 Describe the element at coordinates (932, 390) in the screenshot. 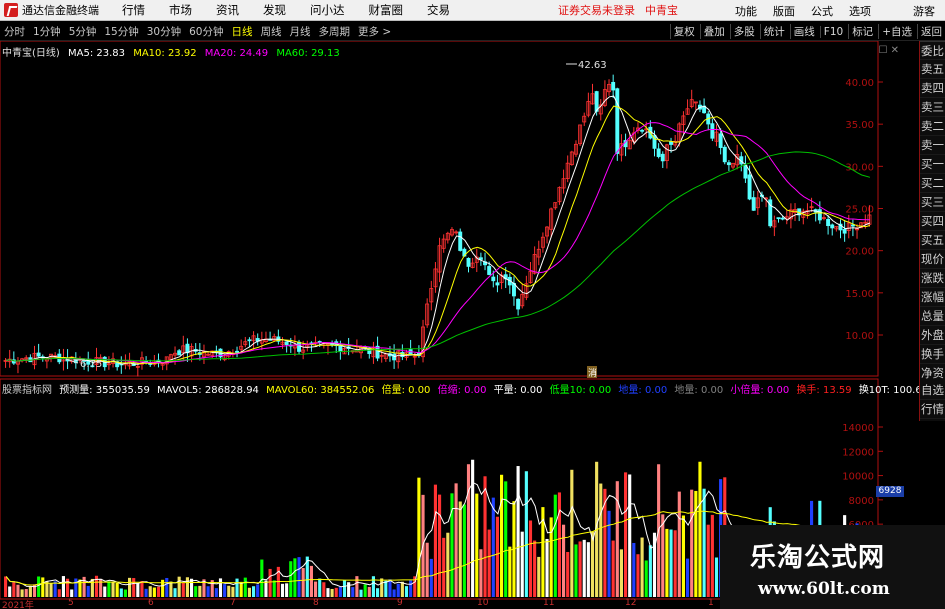

I see `tab-watchlist: 自选` at that location.